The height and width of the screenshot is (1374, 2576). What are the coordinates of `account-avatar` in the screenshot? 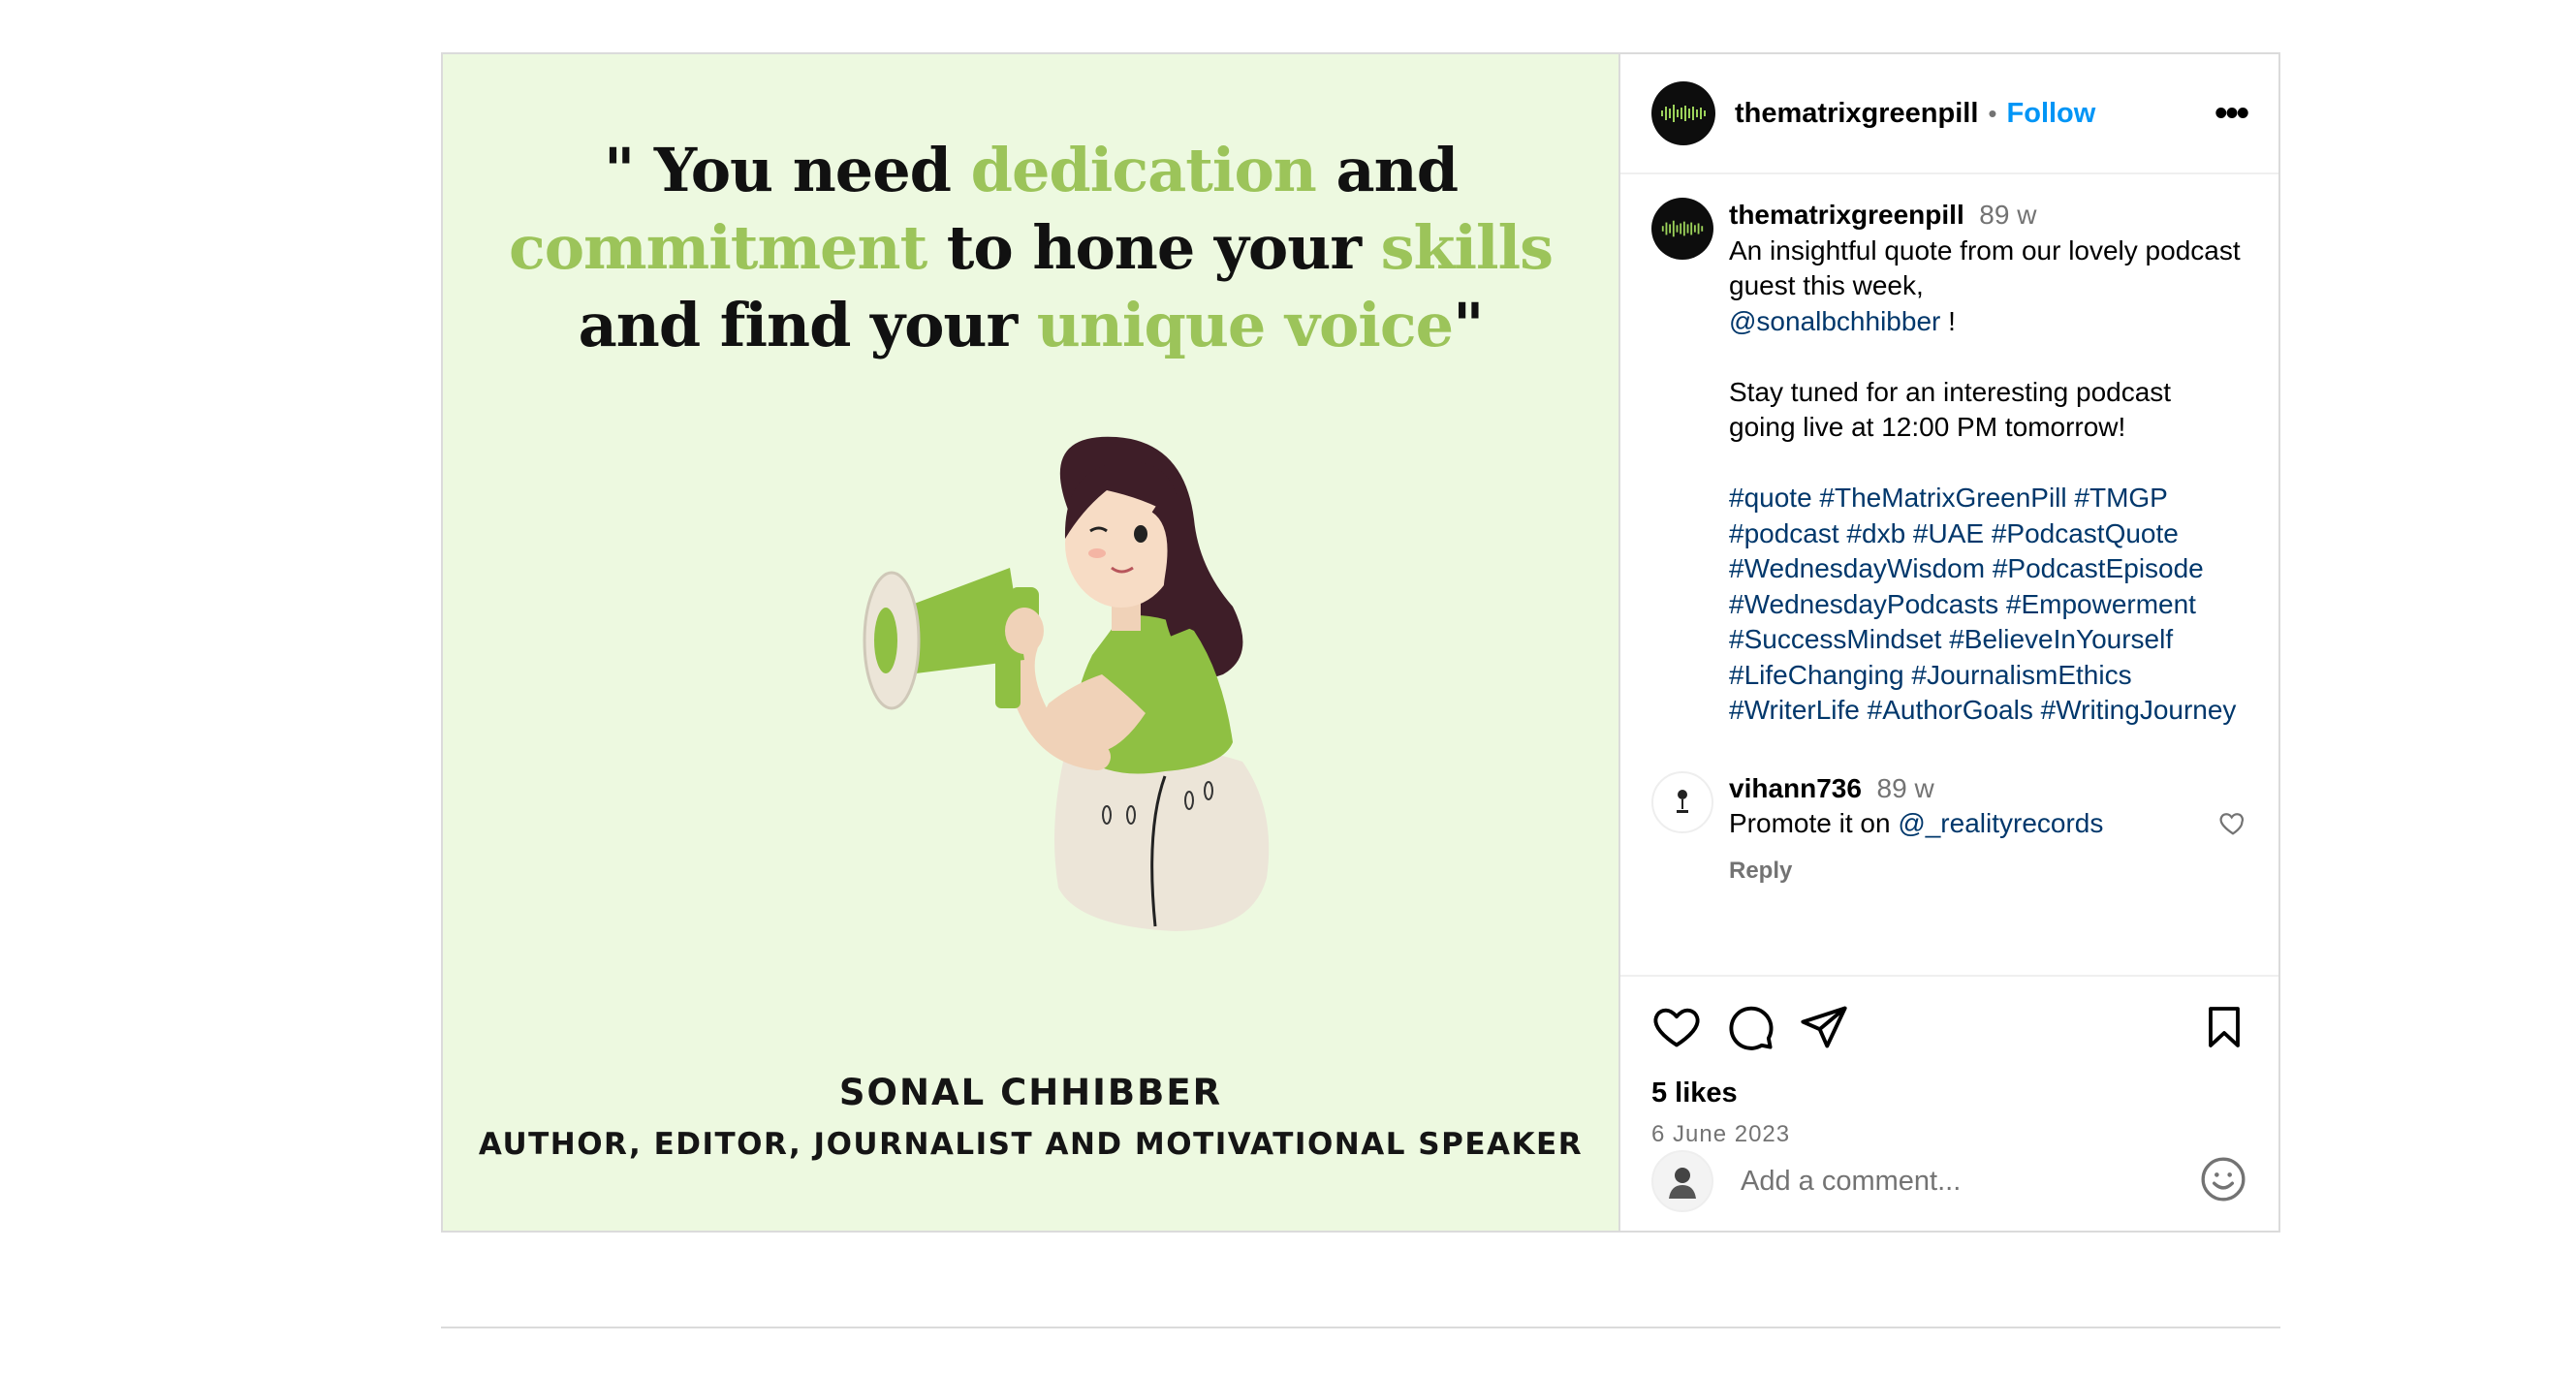 It's located at (1683, 113).